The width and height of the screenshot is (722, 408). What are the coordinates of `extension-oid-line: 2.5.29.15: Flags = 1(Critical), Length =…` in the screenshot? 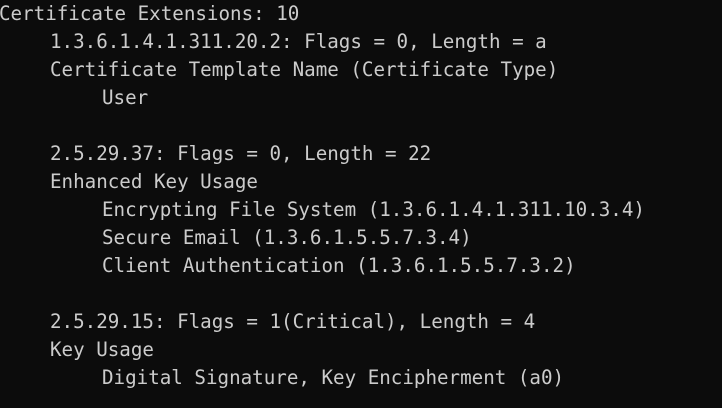 It's located at (293, 321).